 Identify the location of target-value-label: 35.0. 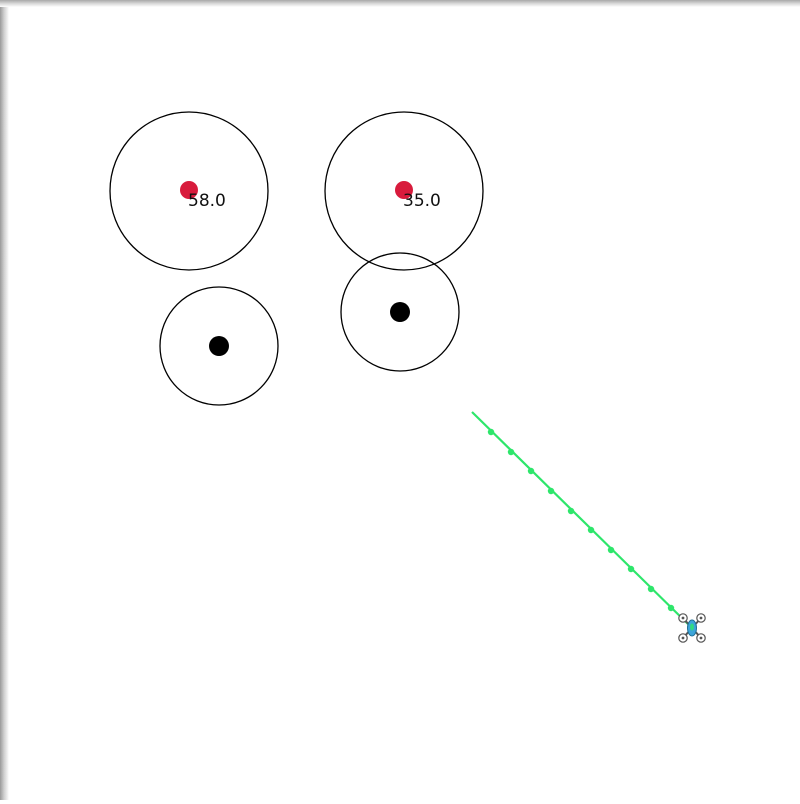
(422, 201).